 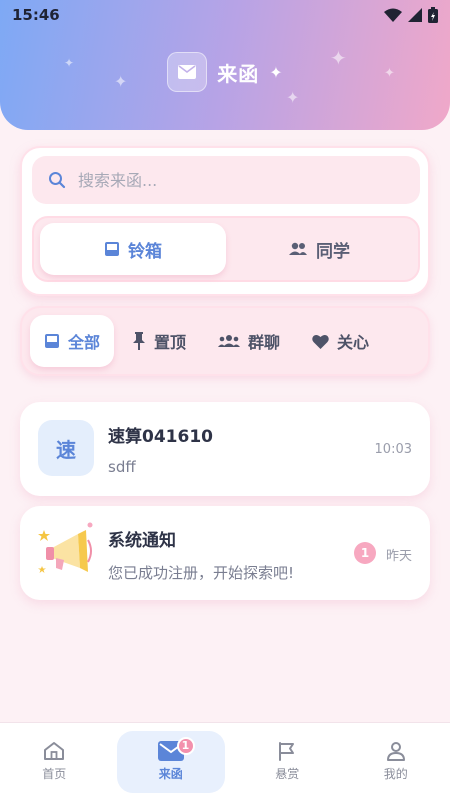 What do you see at coordinates (365, 553) in the screenshot?
I see `unread-badge: 1` at bounding box center [365, 553].